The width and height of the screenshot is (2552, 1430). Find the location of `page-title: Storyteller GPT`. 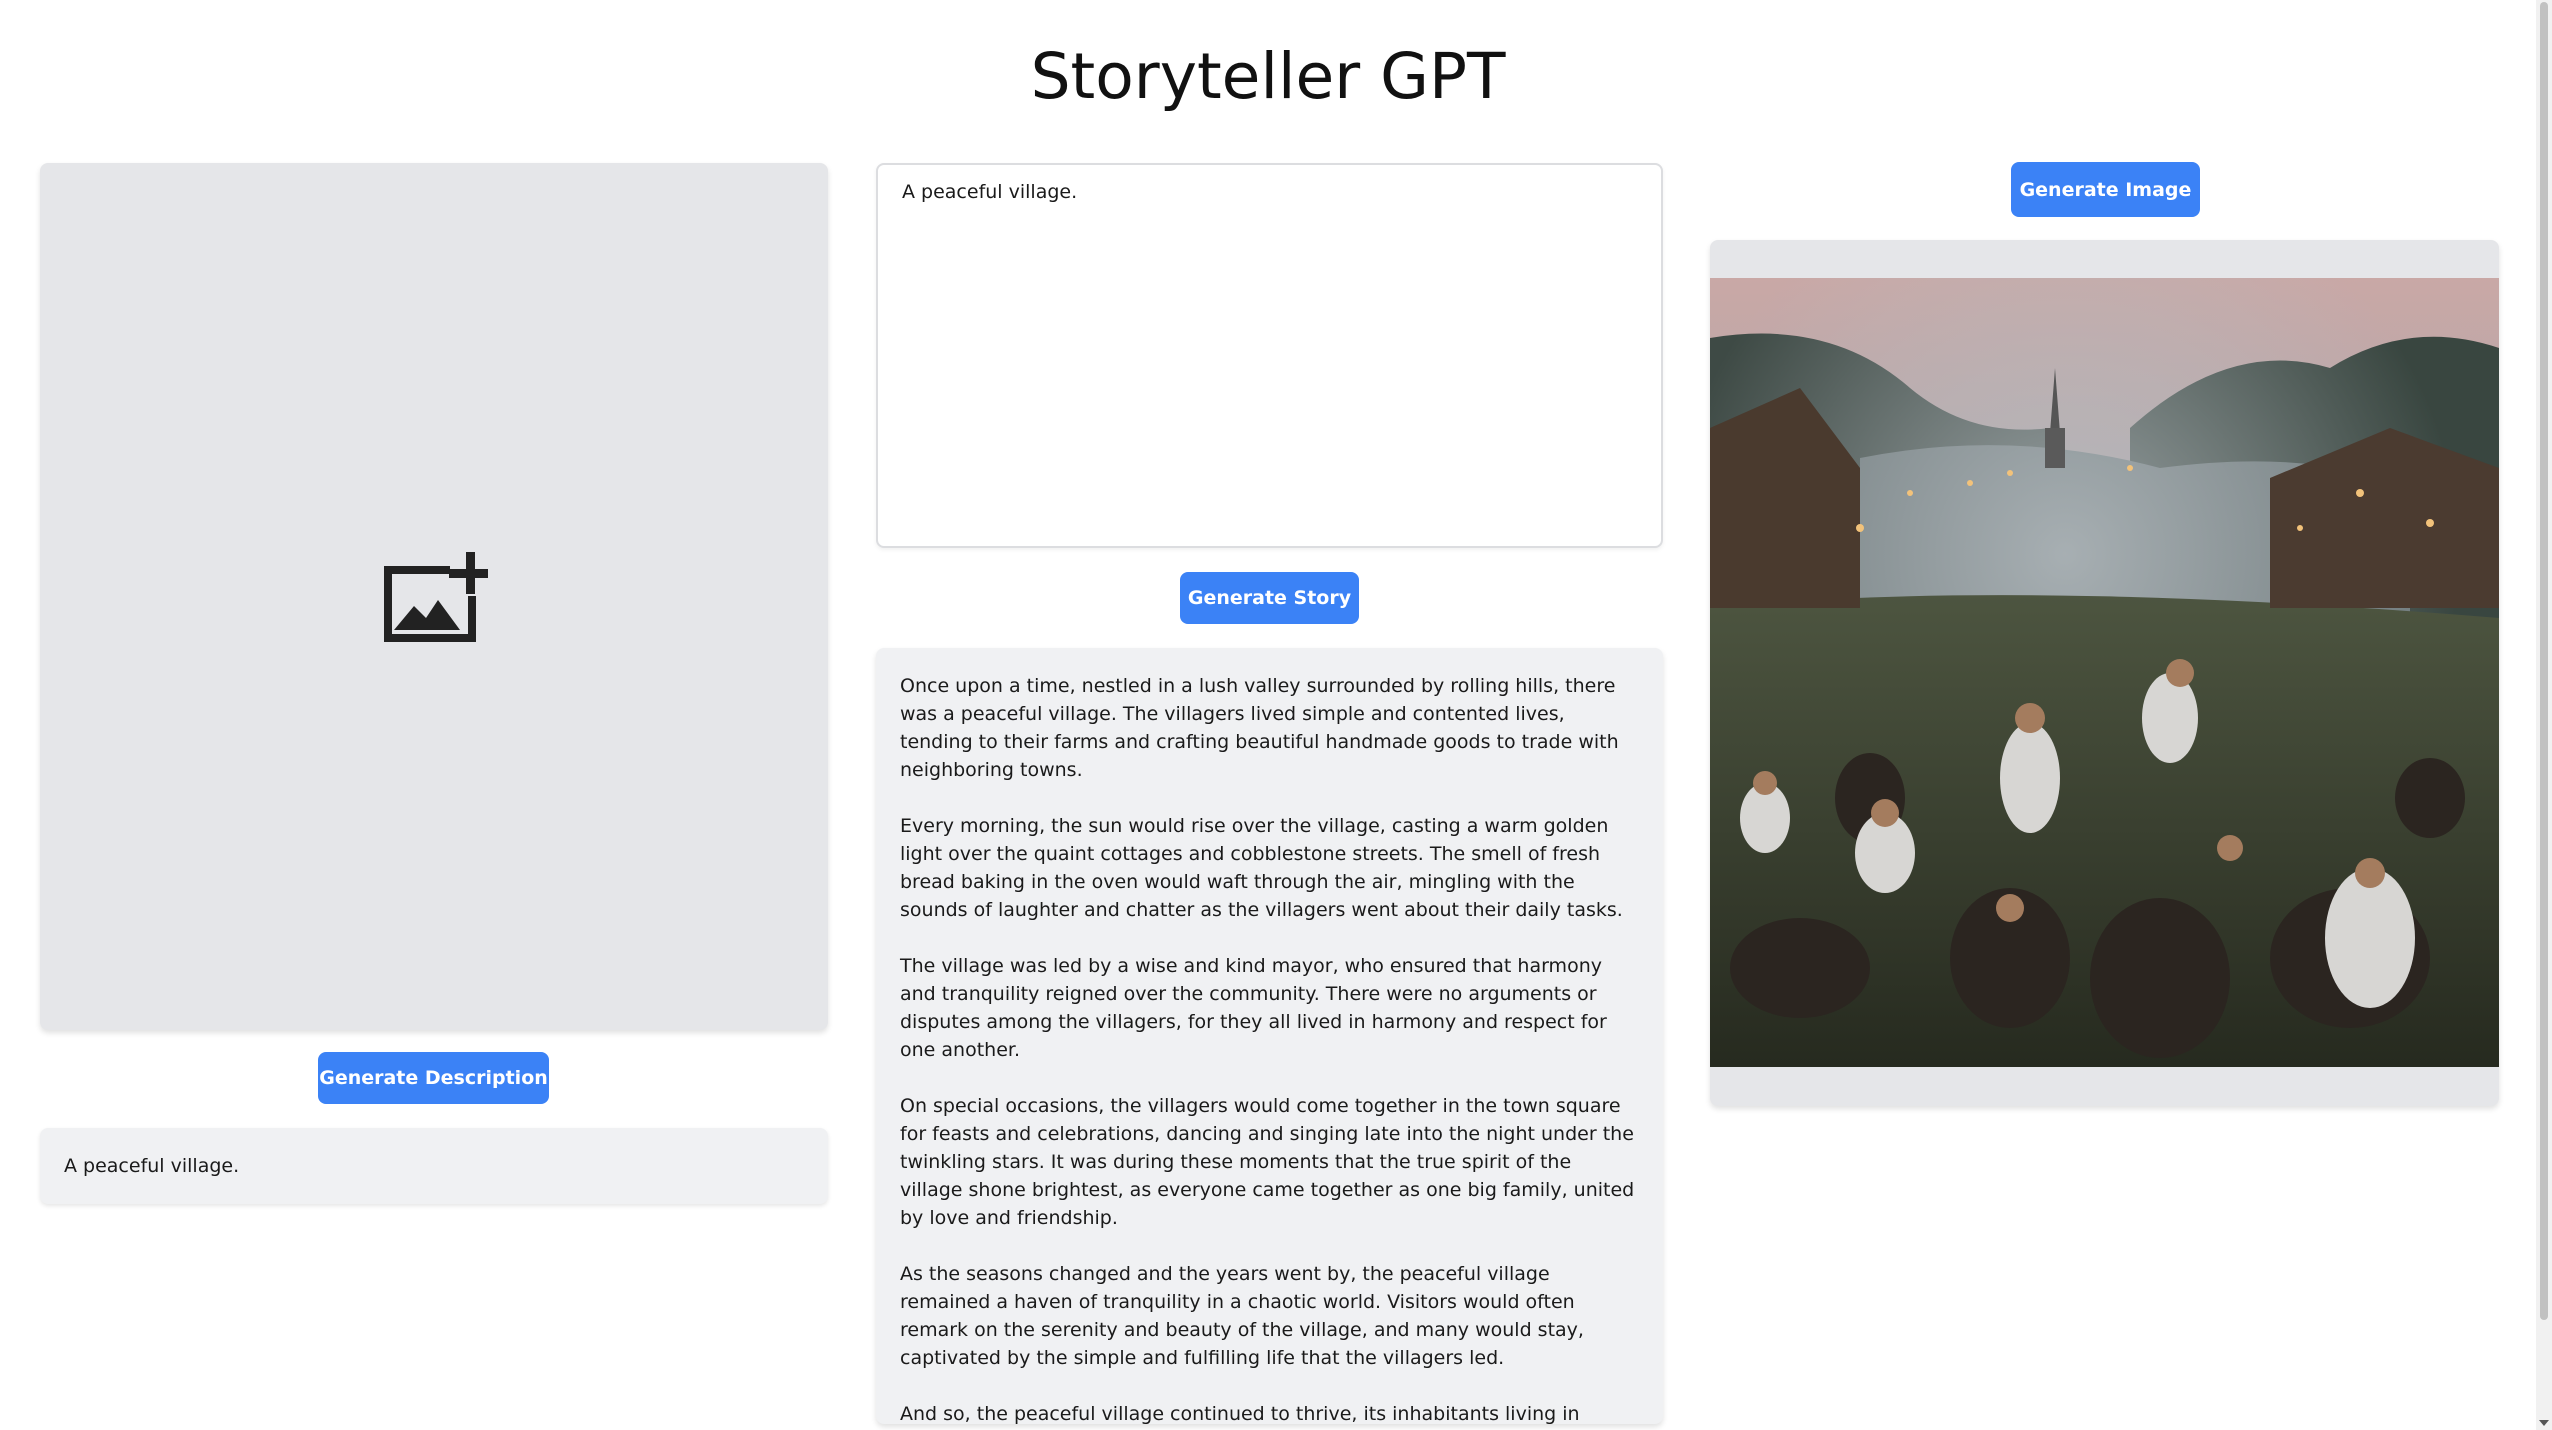

page-title: Storyteller GPT is located at coordinates (1268, 76).